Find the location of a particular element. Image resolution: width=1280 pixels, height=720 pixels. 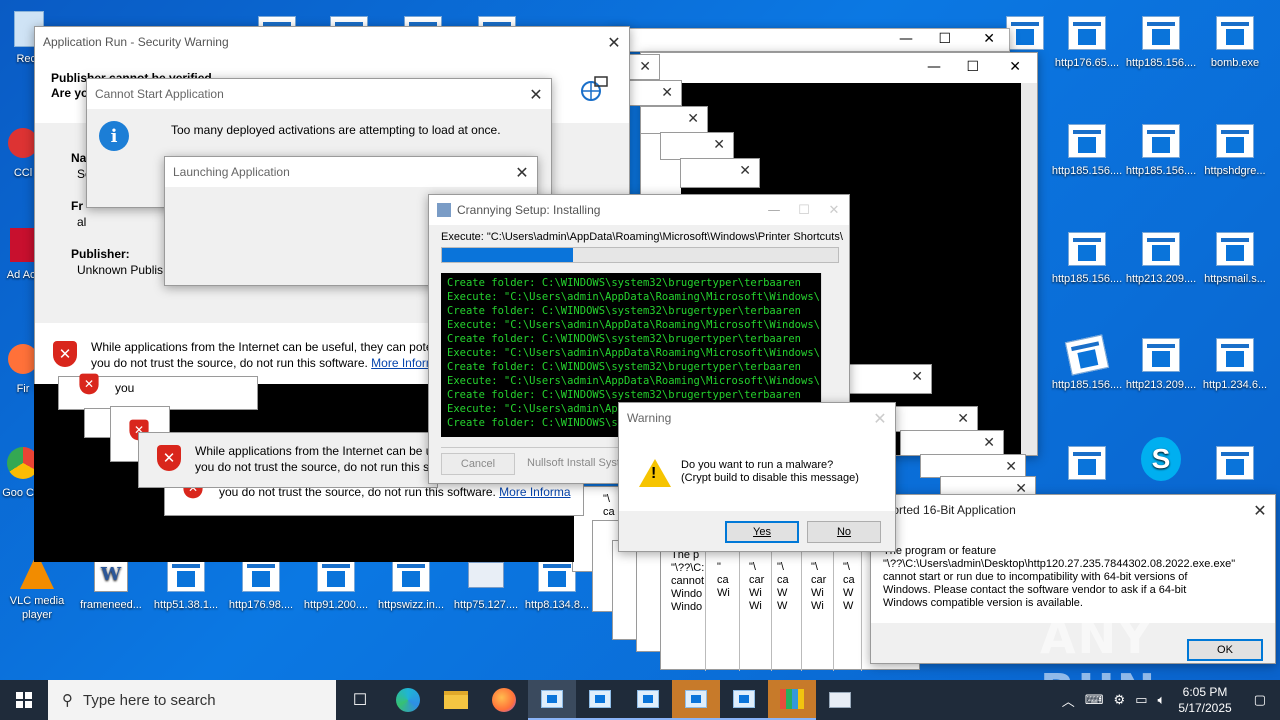

skype-icon: S is located at coordinates (1161, 459).